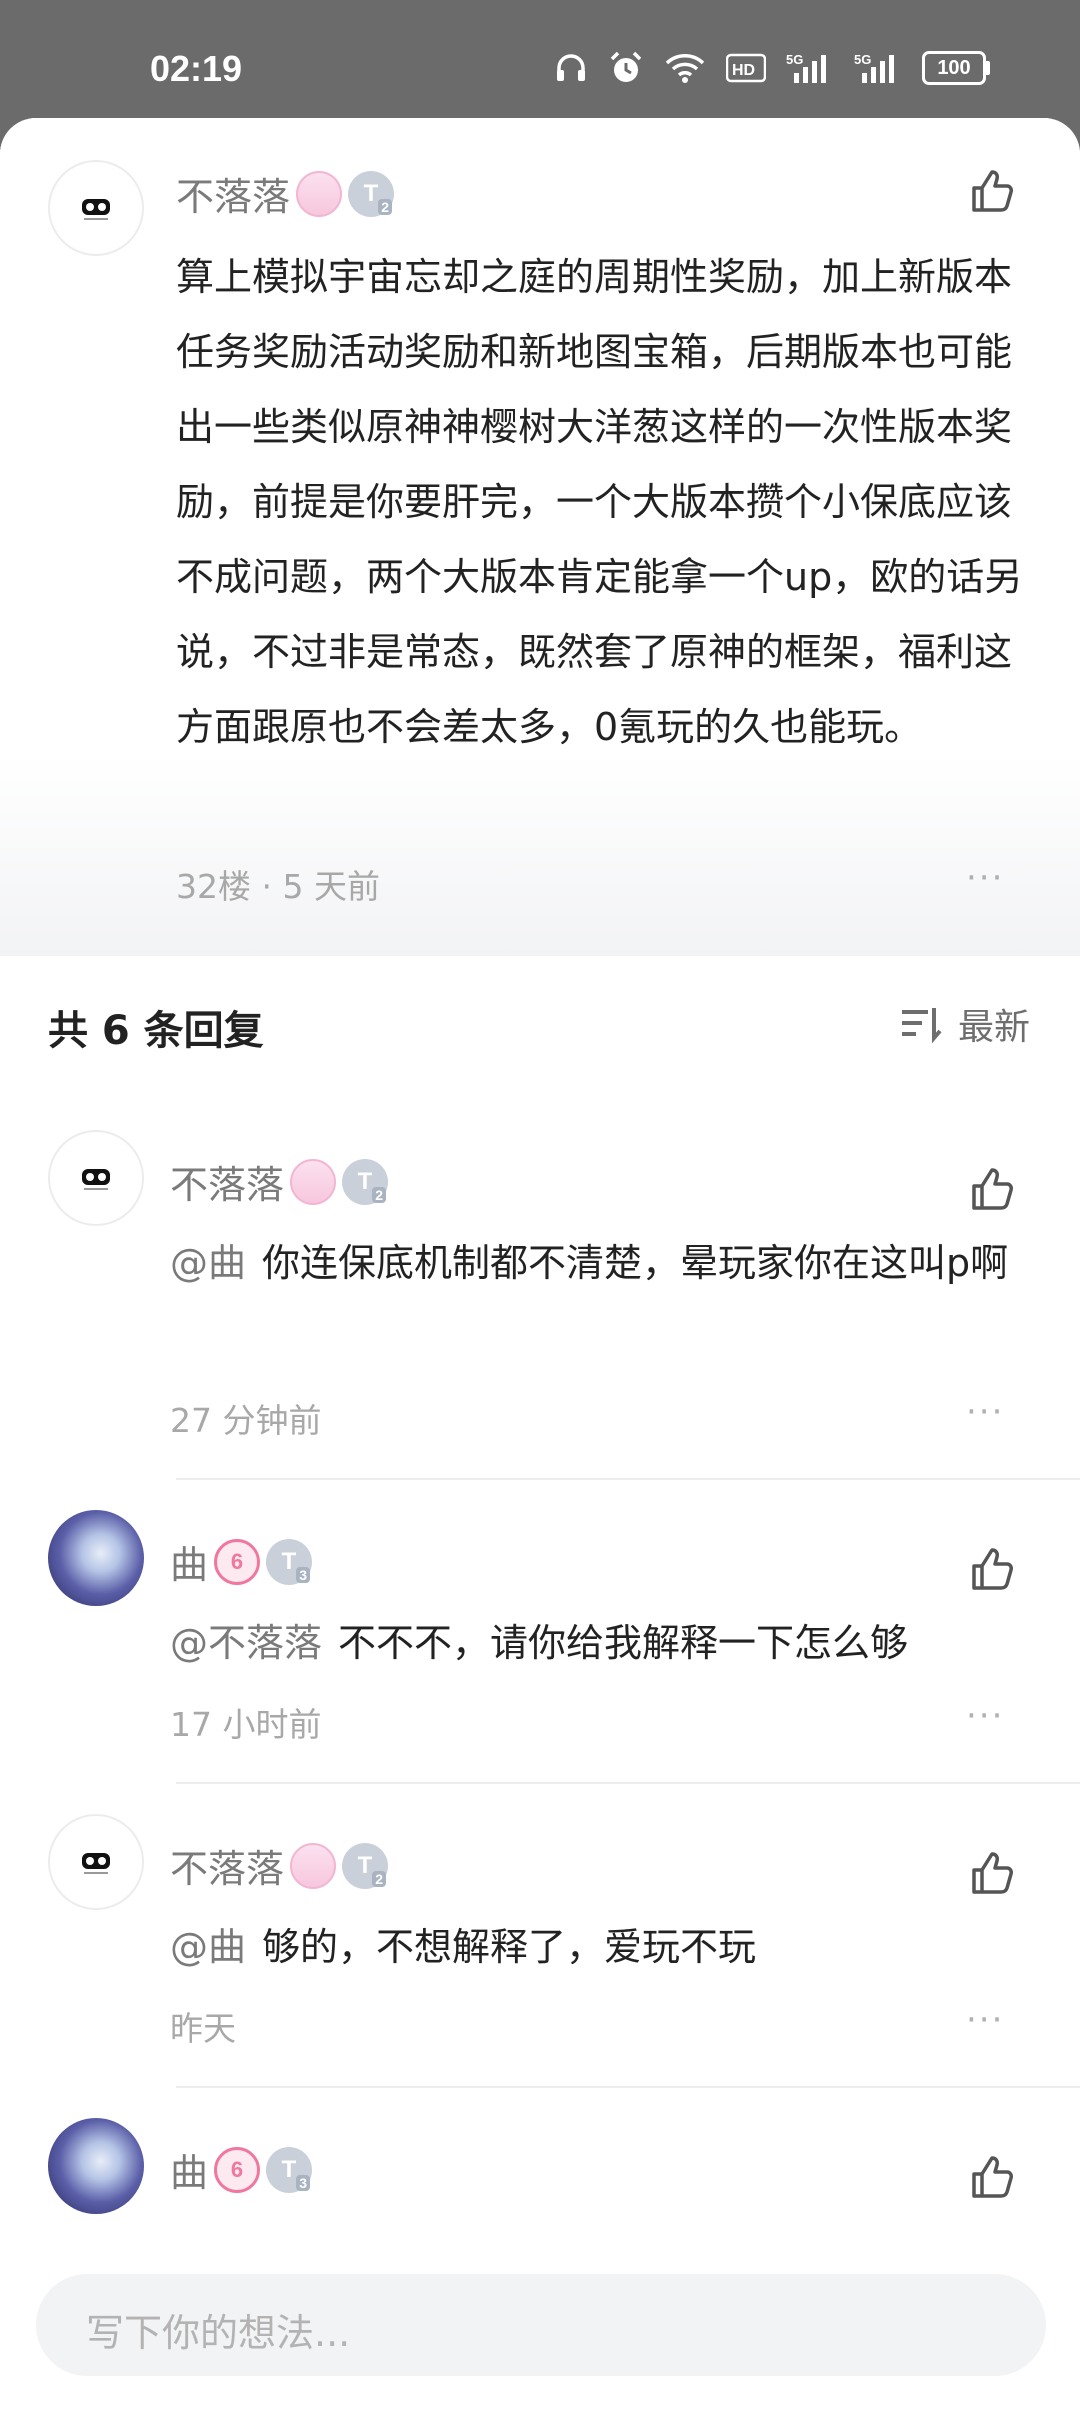 The width and height of the screenshot is (1080, 2412). What do you see at coordinates (623, 1643) in the screenshot?
I see `reply-text: 不不不，请你给我解释一下怎么够` at bounding box center [623, 1643].